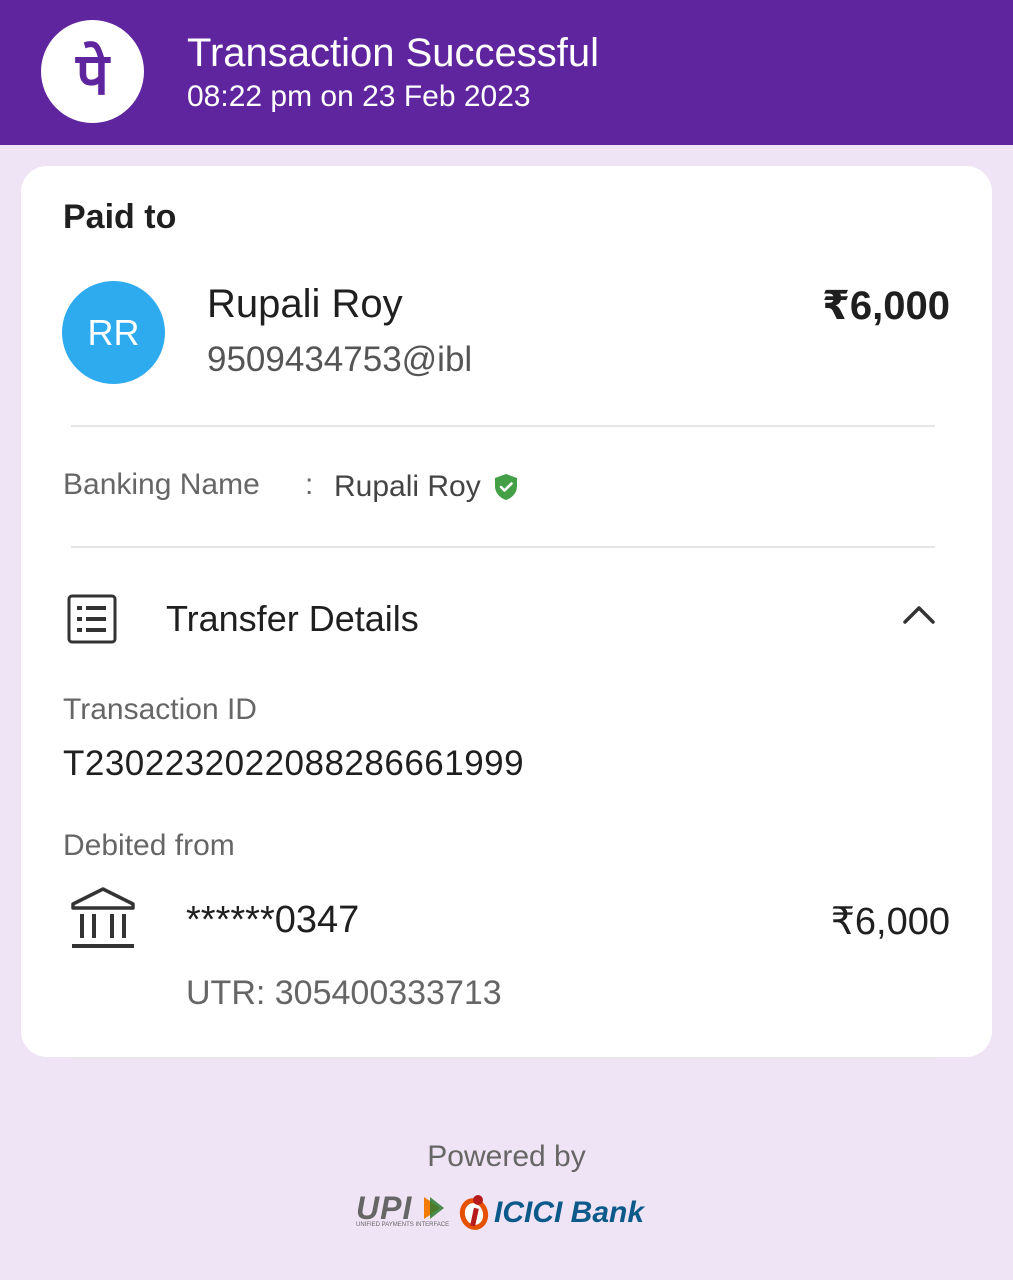  I want to click on payee-upi-id: 9509434753@ibl, so click(340, 359).